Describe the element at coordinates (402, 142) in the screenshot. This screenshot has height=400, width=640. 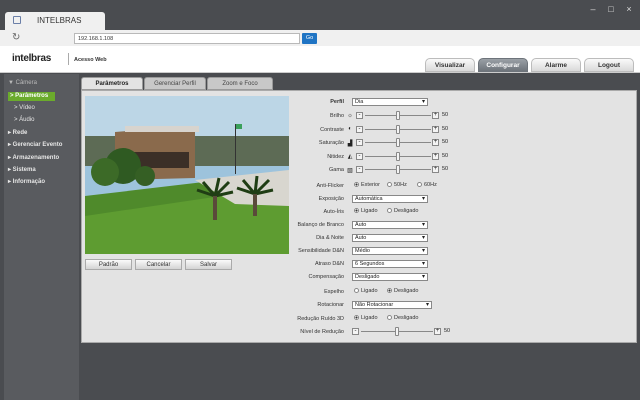
I see `slider-2: - +50` at that location.